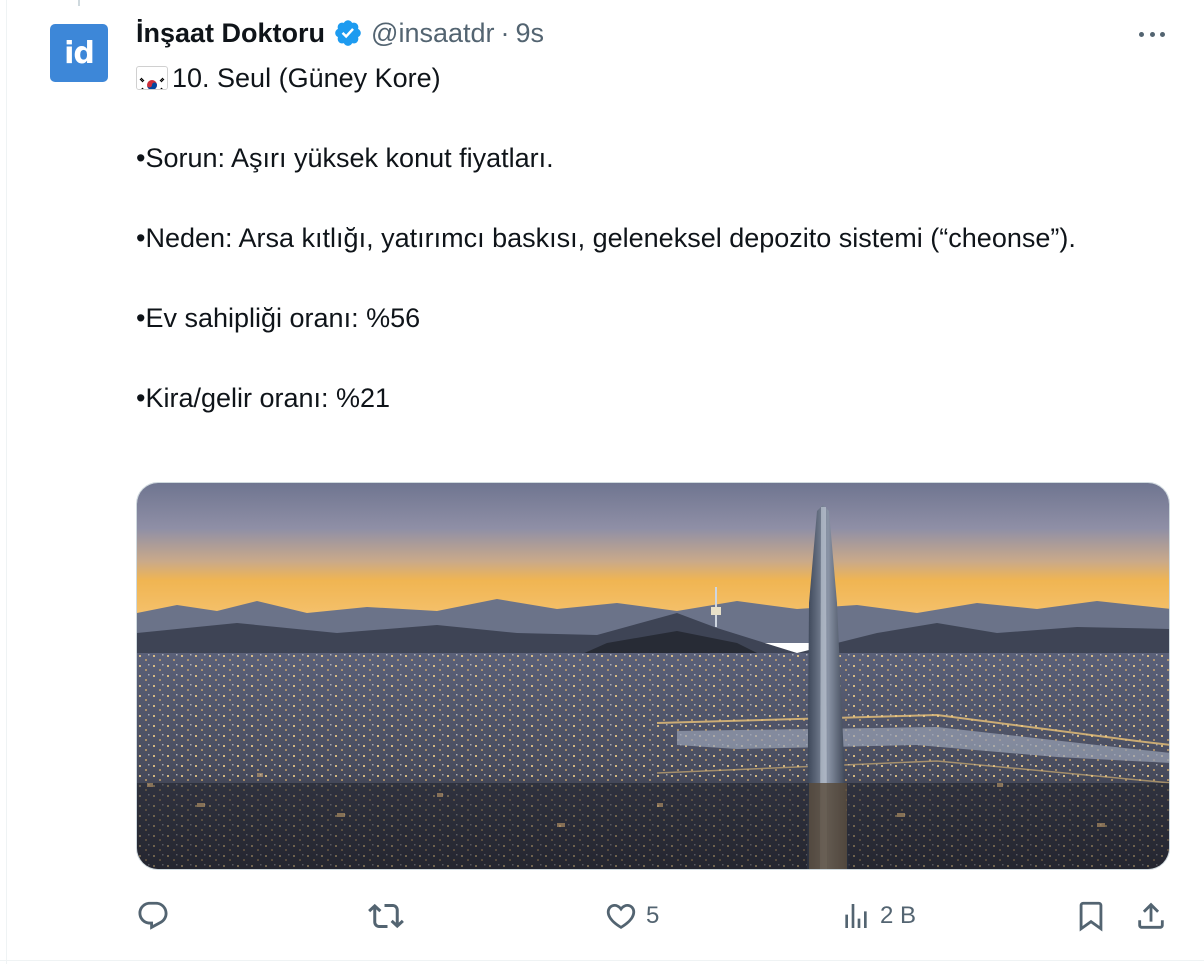 Image resolution: width=1204 pixels, height=964 pixels. Describe the element at coordinates (602, 960) in the screenshot. I see `tweet-divider` at that location.